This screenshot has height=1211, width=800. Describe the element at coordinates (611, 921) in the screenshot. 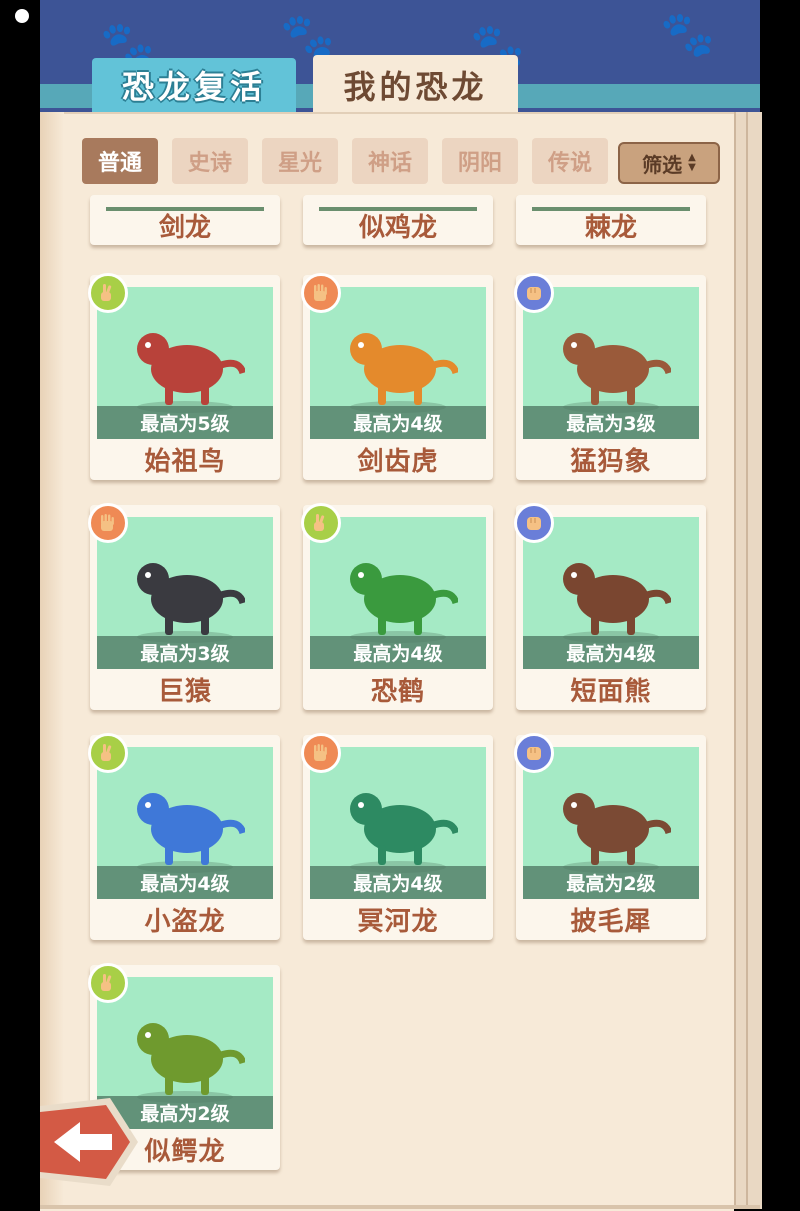

I see `dino-name: 披毛犀` at that location.